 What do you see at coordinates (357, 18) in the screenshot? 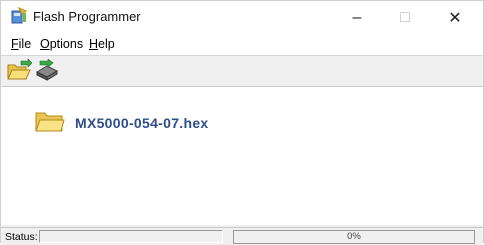
I see `minimize-button: –` at bounding box center [357, 18].